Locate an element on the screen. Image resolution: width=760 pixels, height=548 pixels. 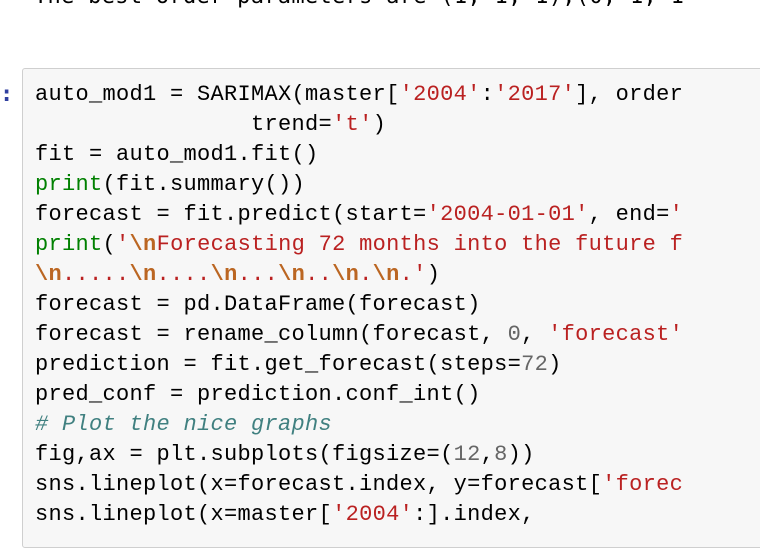
code-line: fig,ax = plt.subplots(figsize=(12,8)) is located at coordinates (359, 455).